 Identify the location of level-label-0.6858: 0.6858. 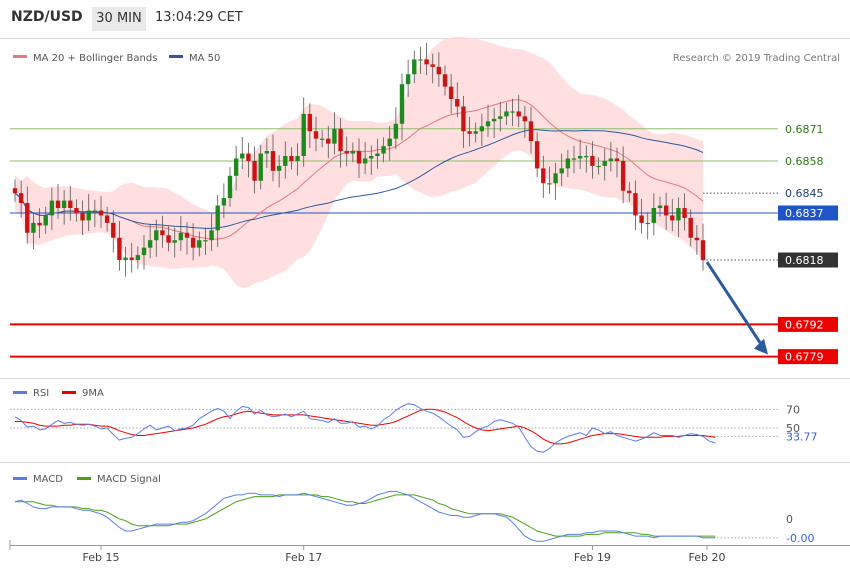
(808, 161).